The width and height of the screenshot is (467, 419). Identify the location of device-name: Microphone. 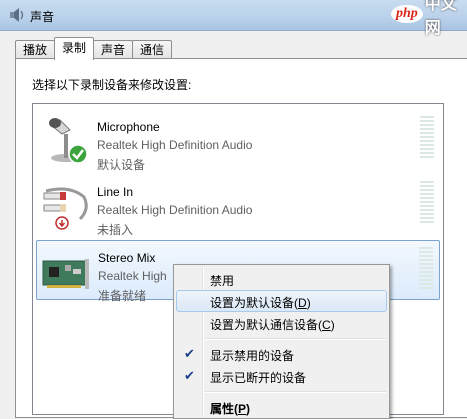
(128, 127).